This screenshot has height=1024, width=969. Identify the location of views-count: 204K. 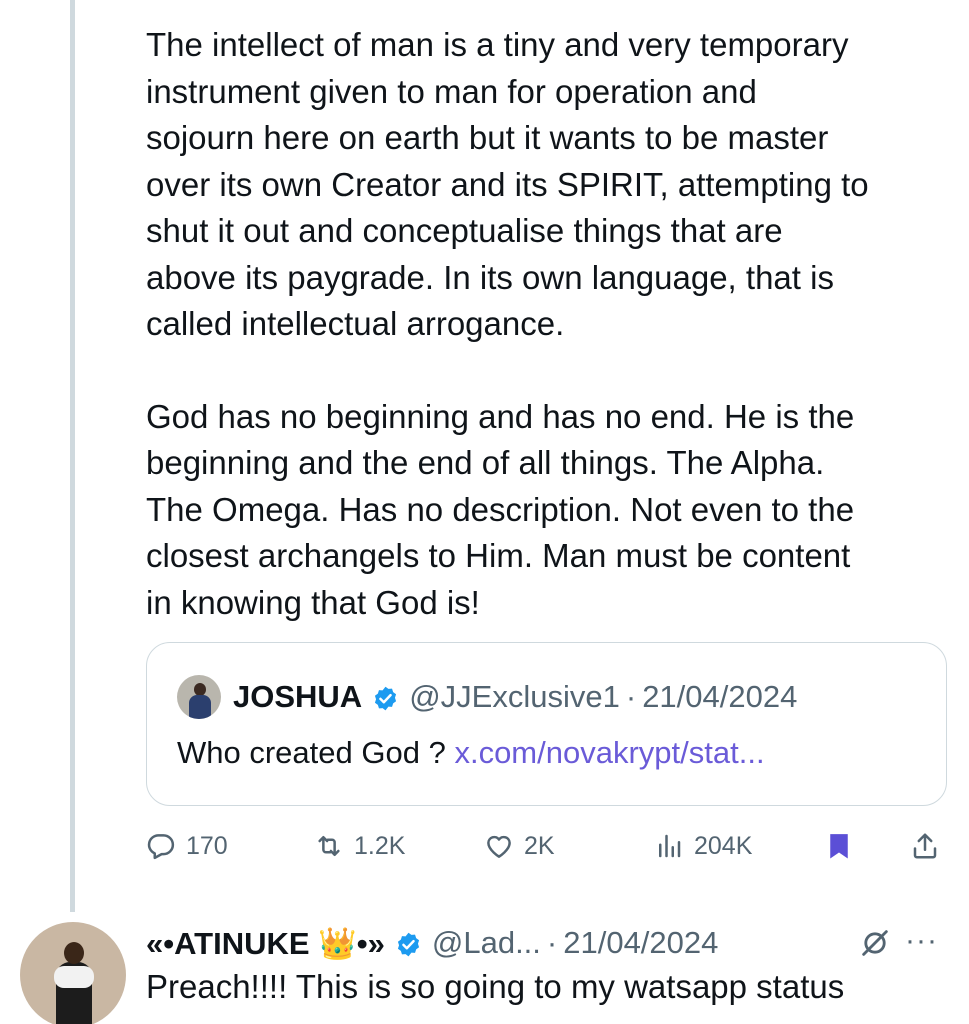
(723, 845).